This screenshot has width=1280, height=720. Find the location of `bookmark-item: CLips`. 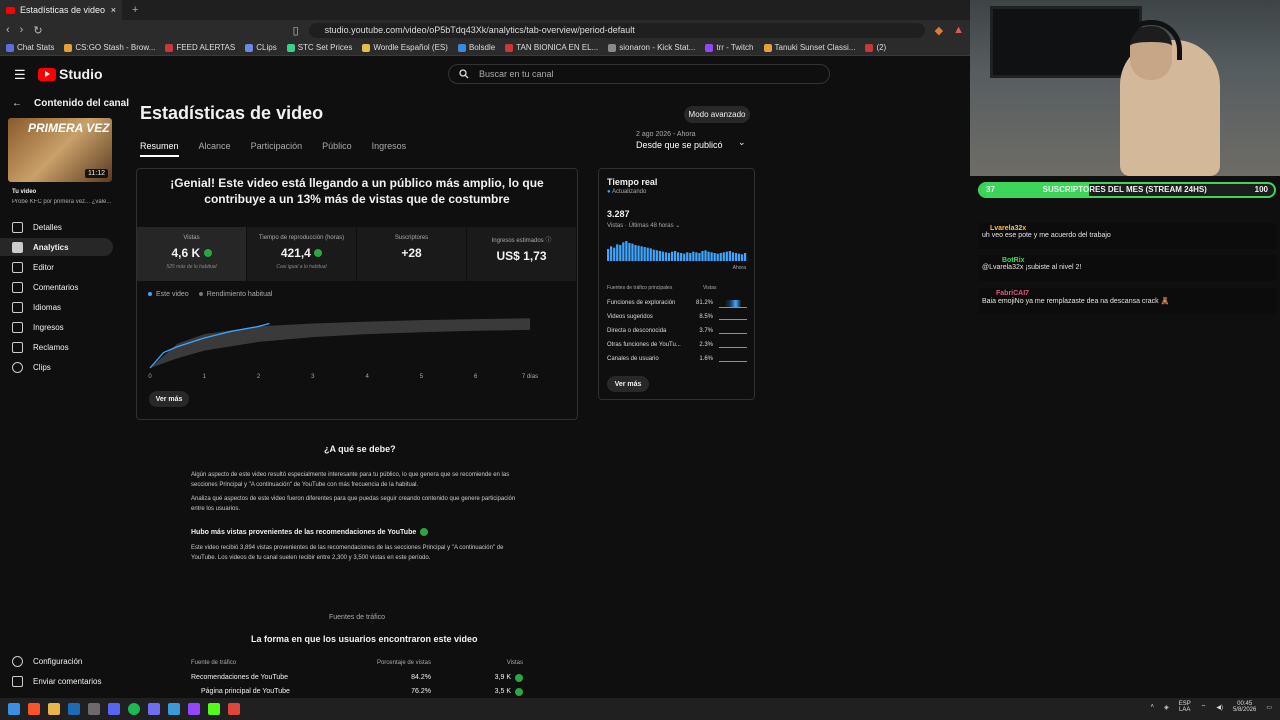

bookmark-item: CLips is located at coordinates (261, 47).